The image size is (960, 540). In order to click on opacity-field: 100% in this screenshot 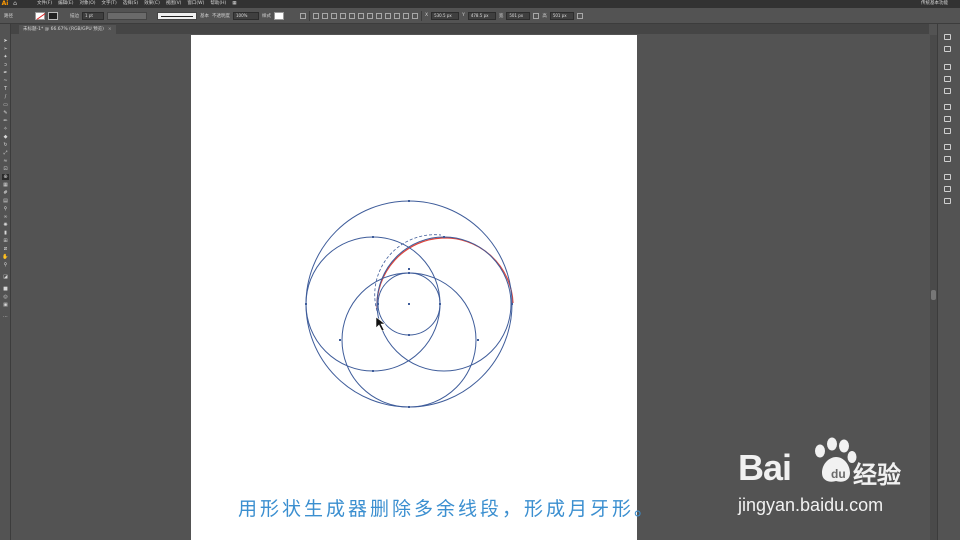, I will do `click(246, 15)`.